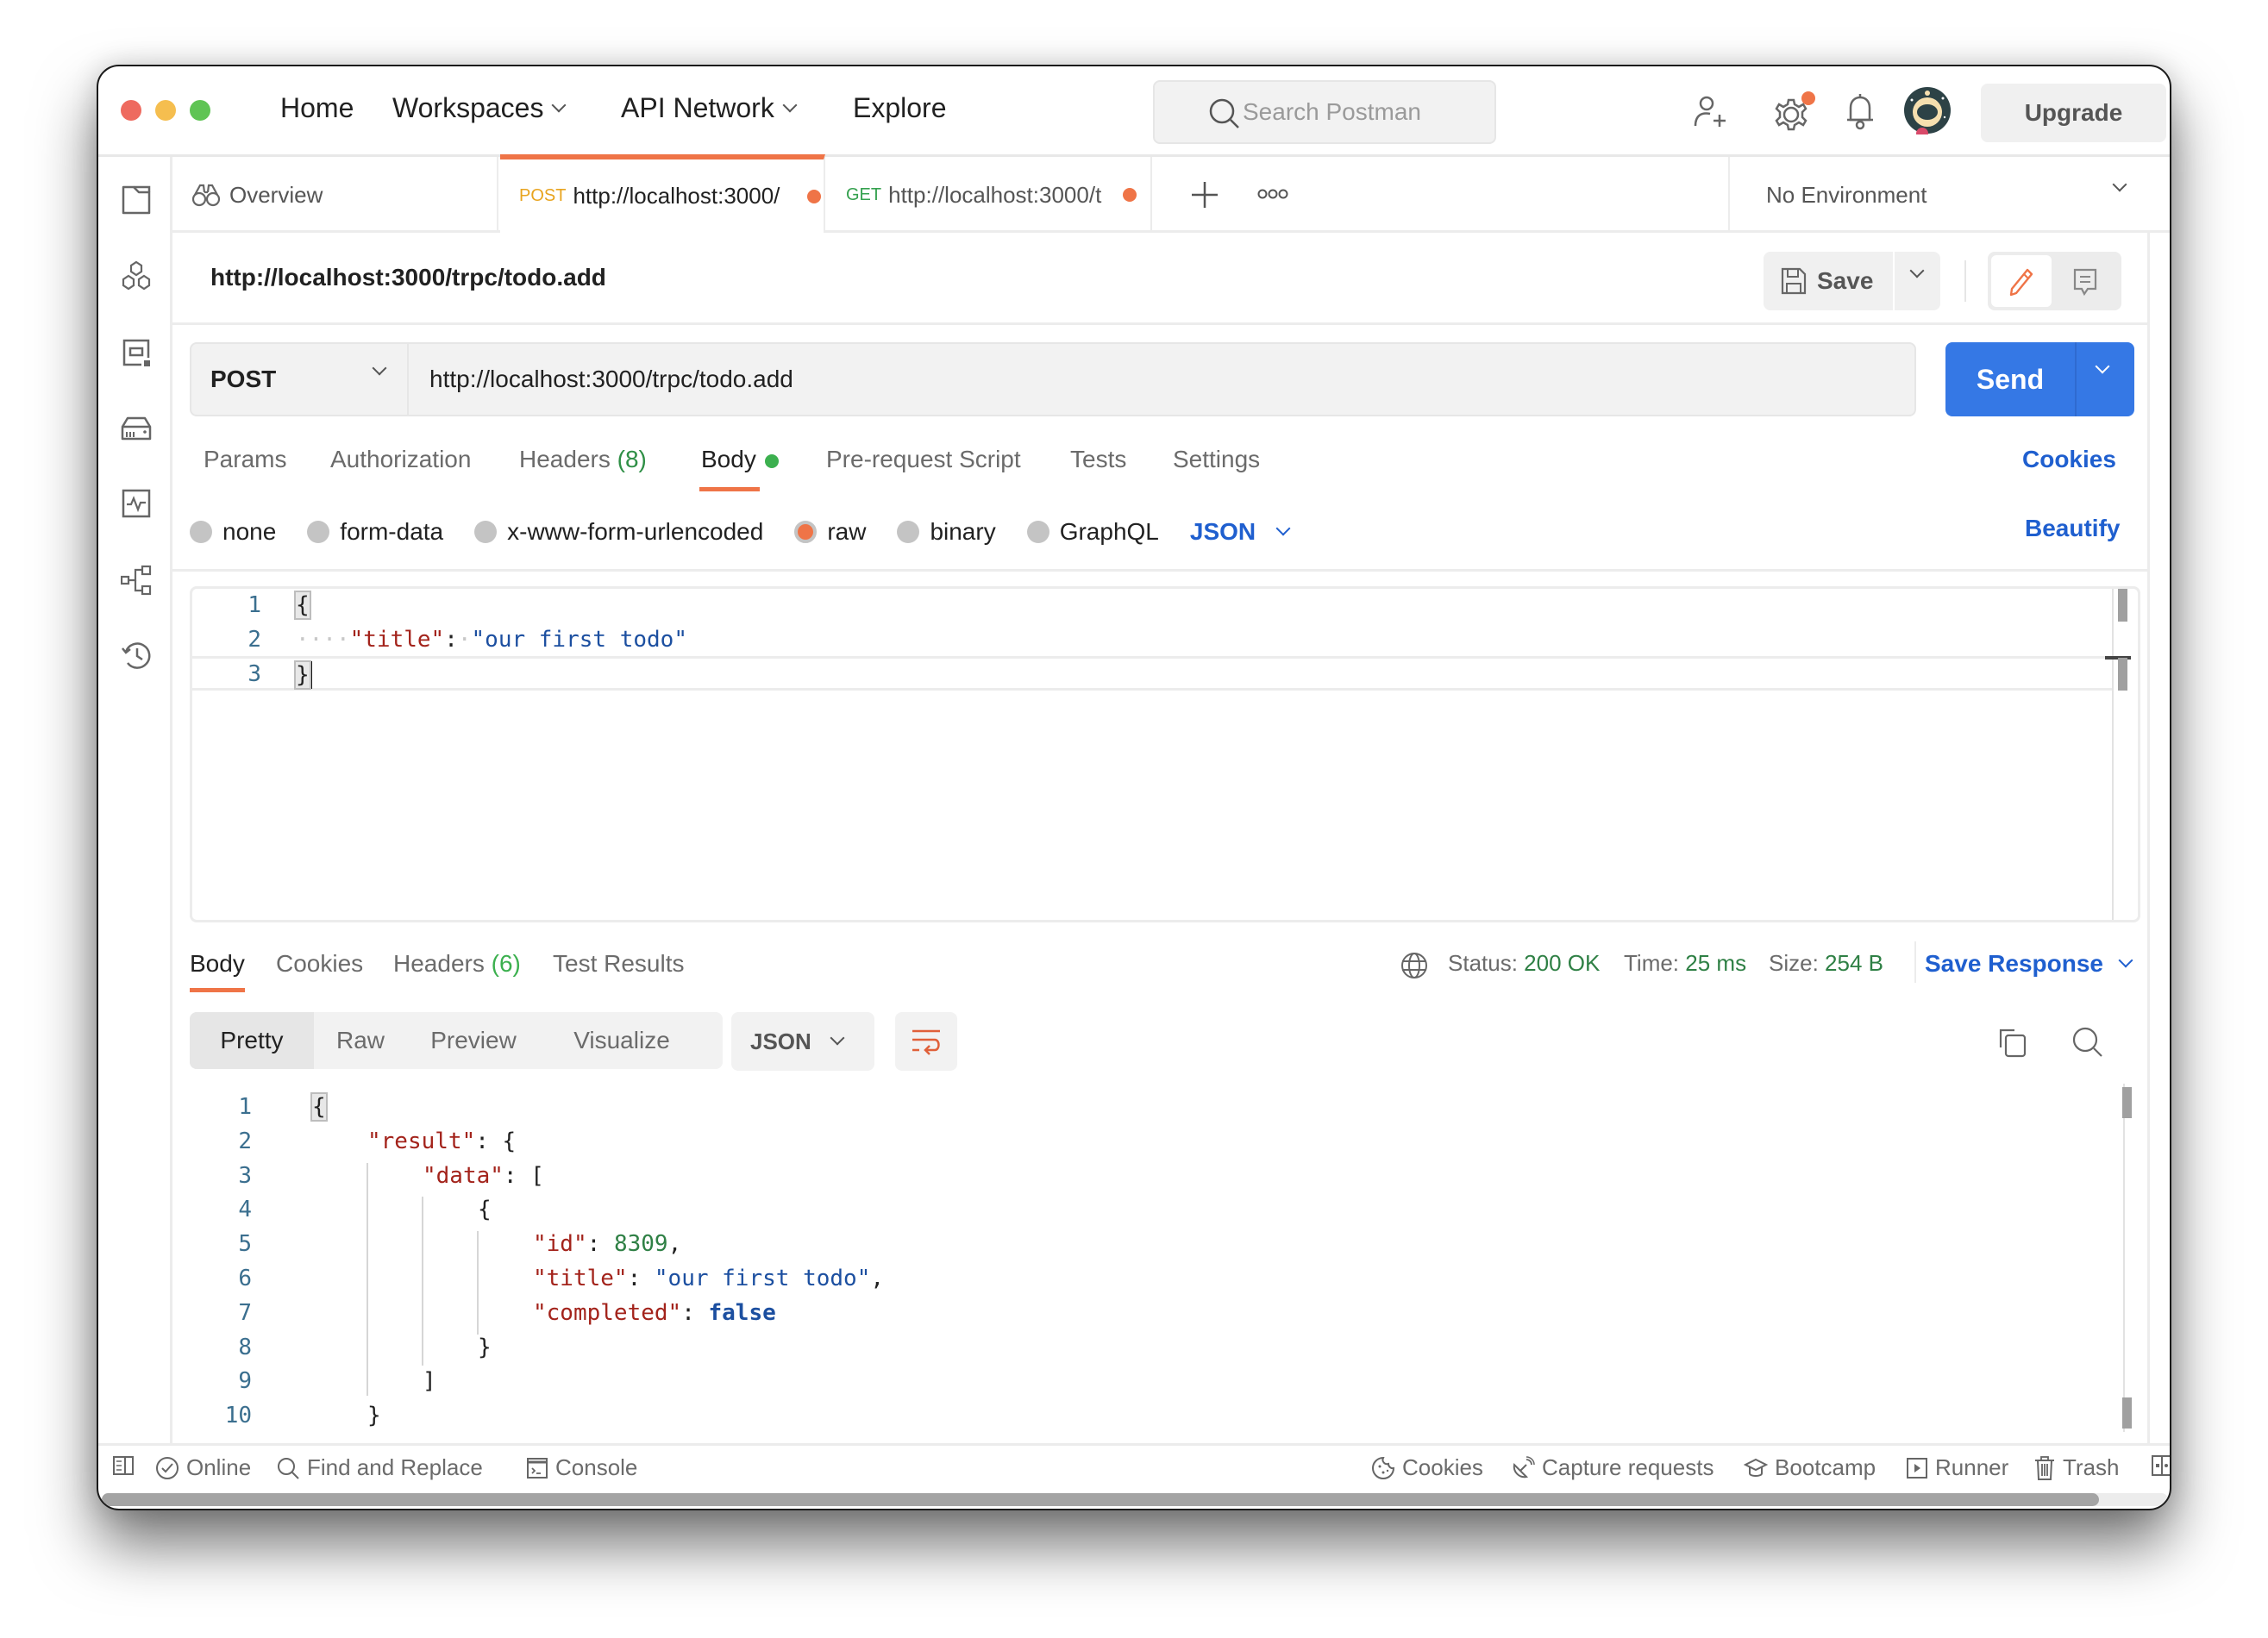  Describe the element at coordinates (2072, 528) in the screenshot. I see `beautify-link: Beautify` at that location.